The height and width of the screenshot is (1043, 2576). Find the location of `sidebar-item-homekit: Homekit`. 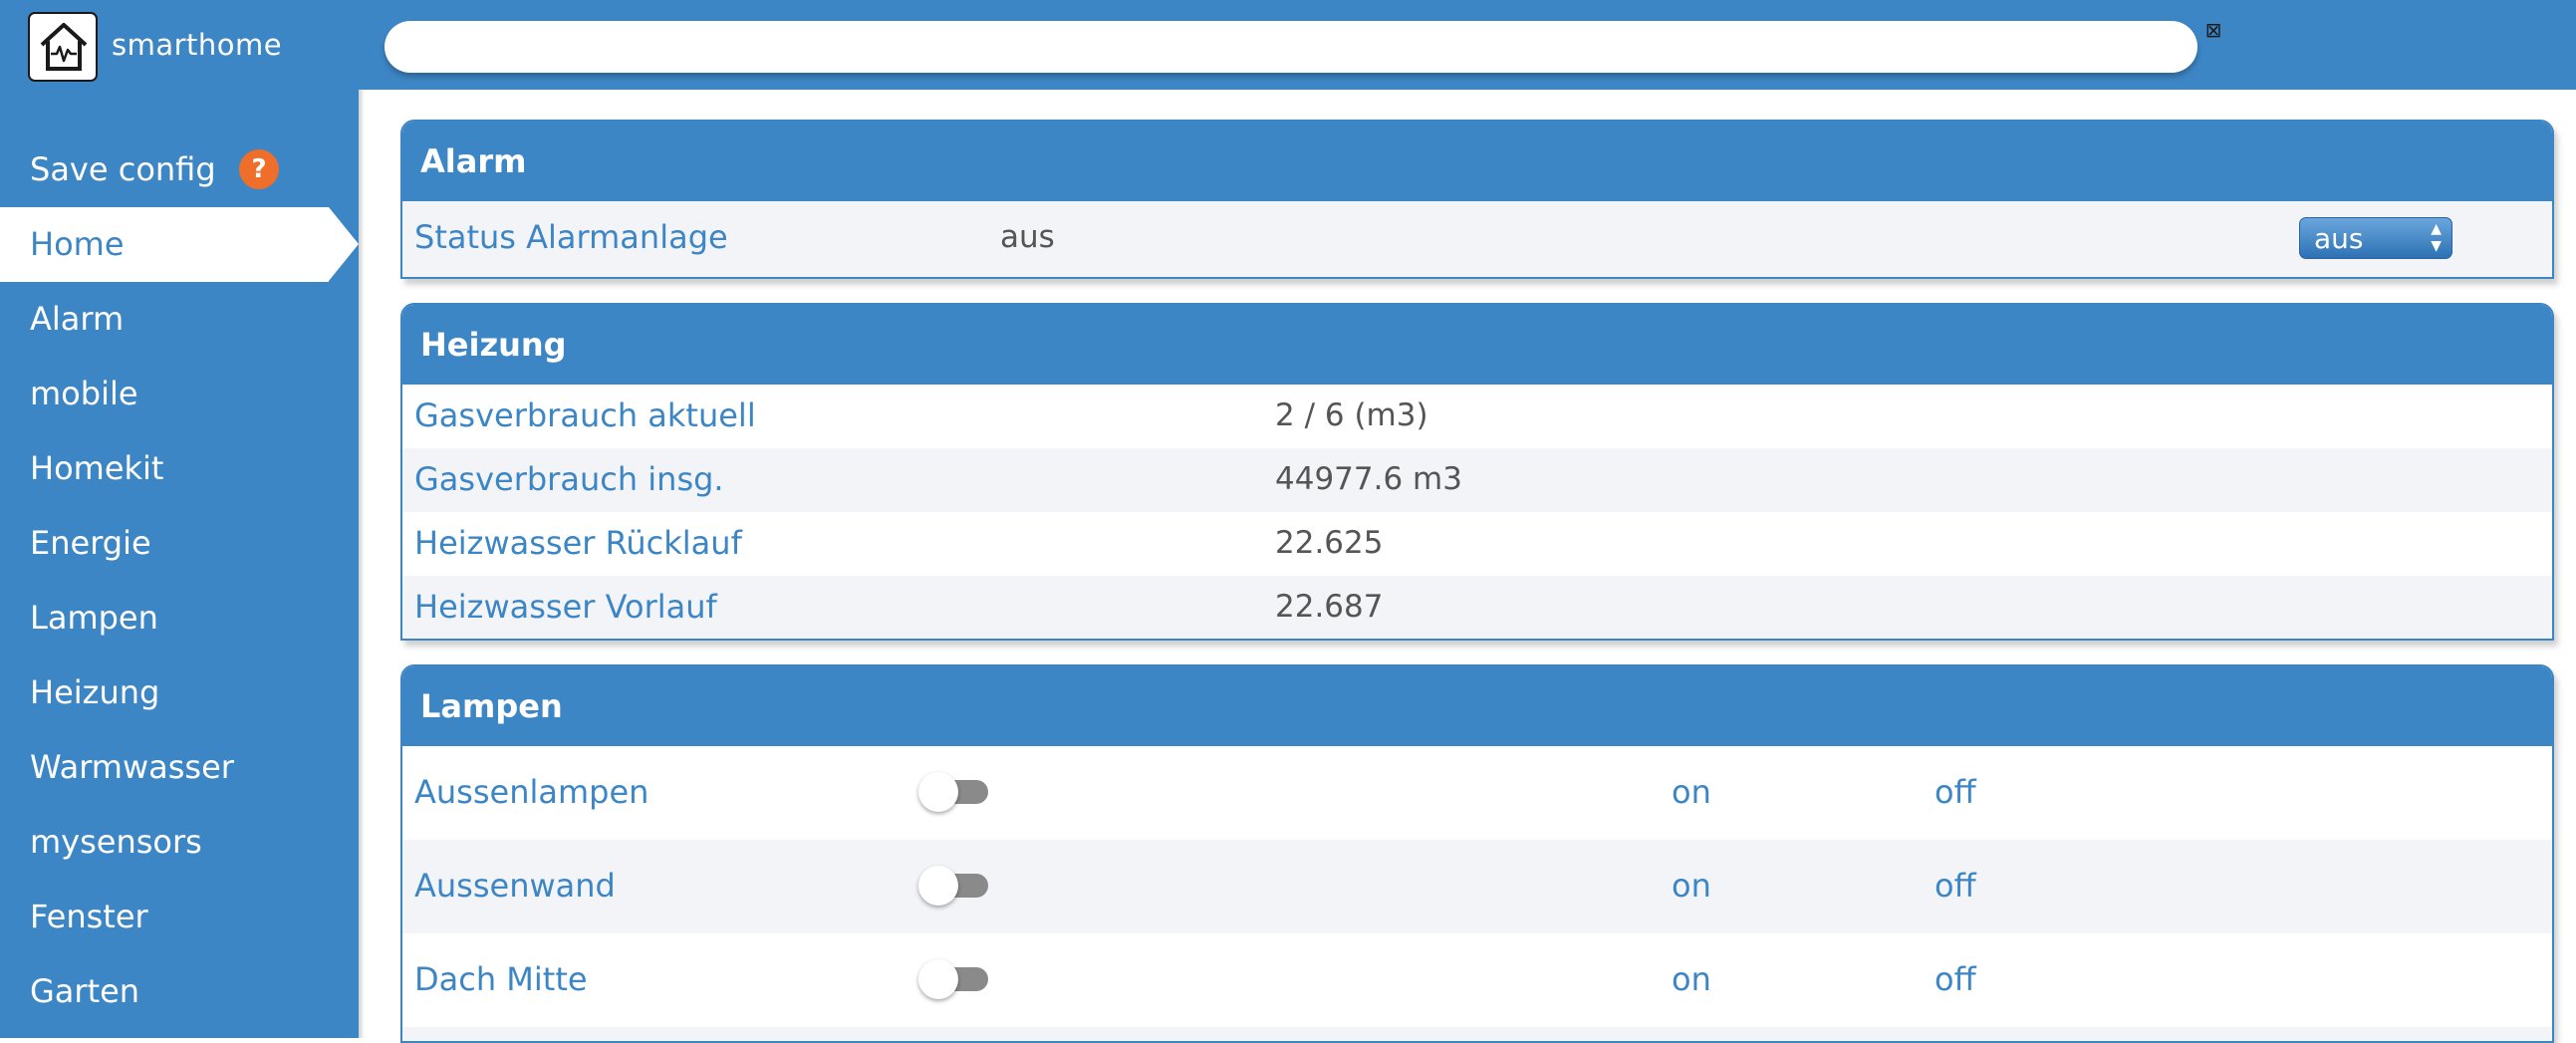

sidebar-item-homekit: Homekit is located at coordinates (164, 468).